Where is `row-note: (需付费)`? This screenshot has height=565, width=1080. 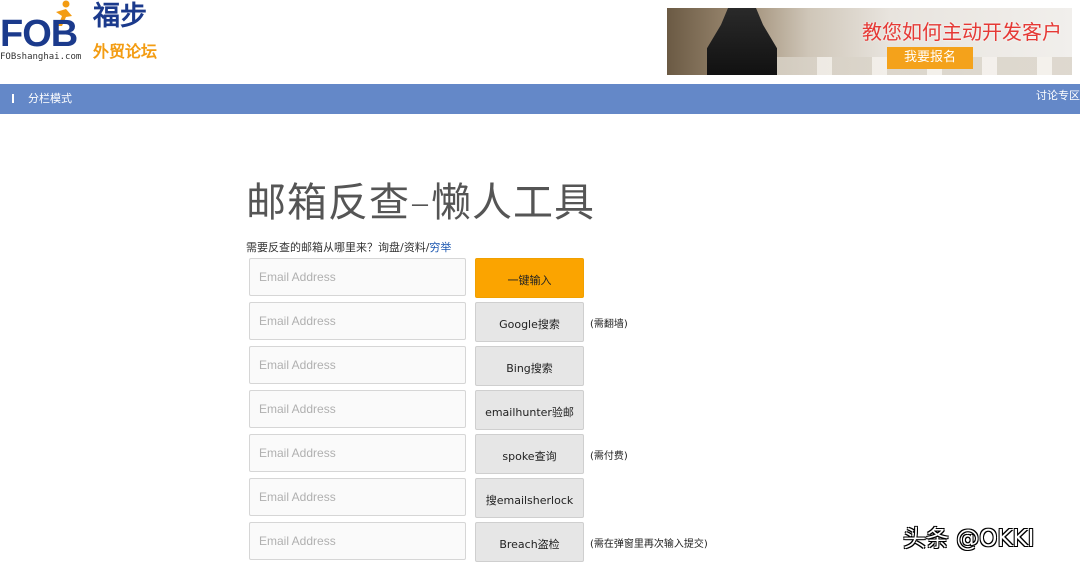 row-note: (需付费) is located at coordinates (609, 456).